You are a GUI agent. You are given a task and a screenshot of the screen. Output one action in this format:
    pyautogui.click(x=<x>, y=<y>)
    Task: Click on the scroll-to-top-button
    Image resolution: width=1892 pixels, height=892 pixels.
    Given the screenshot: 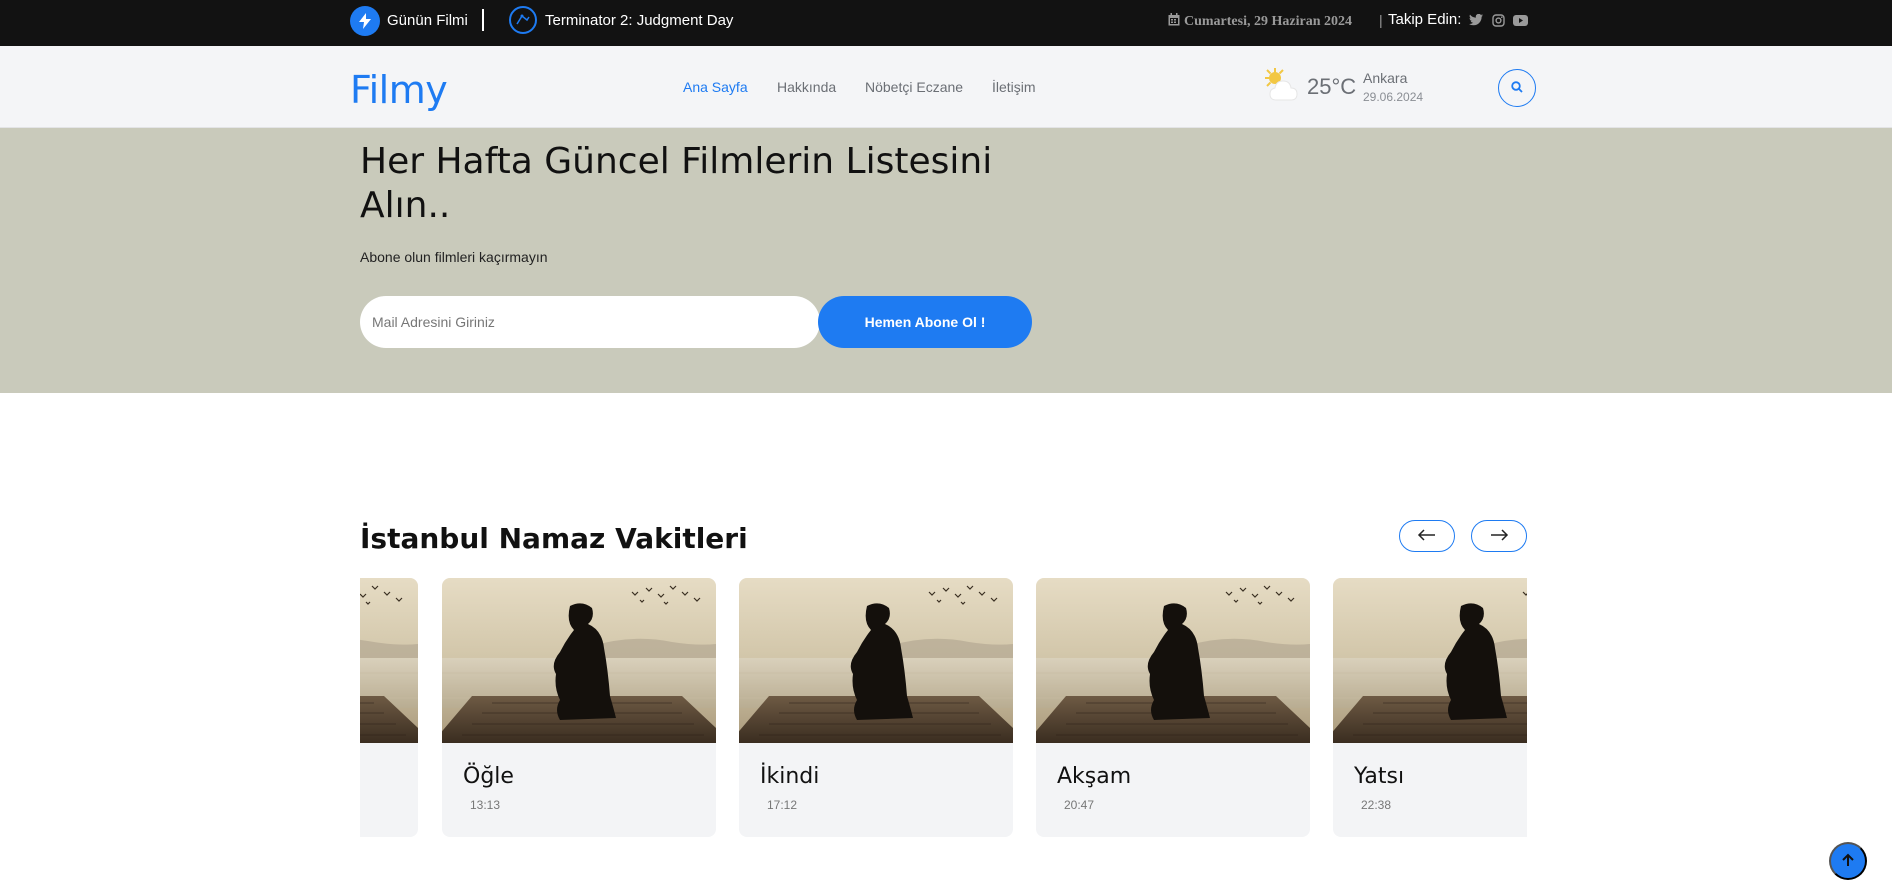 What is the action you would take?
    pyautogui.click(x=1848, y=861)
    